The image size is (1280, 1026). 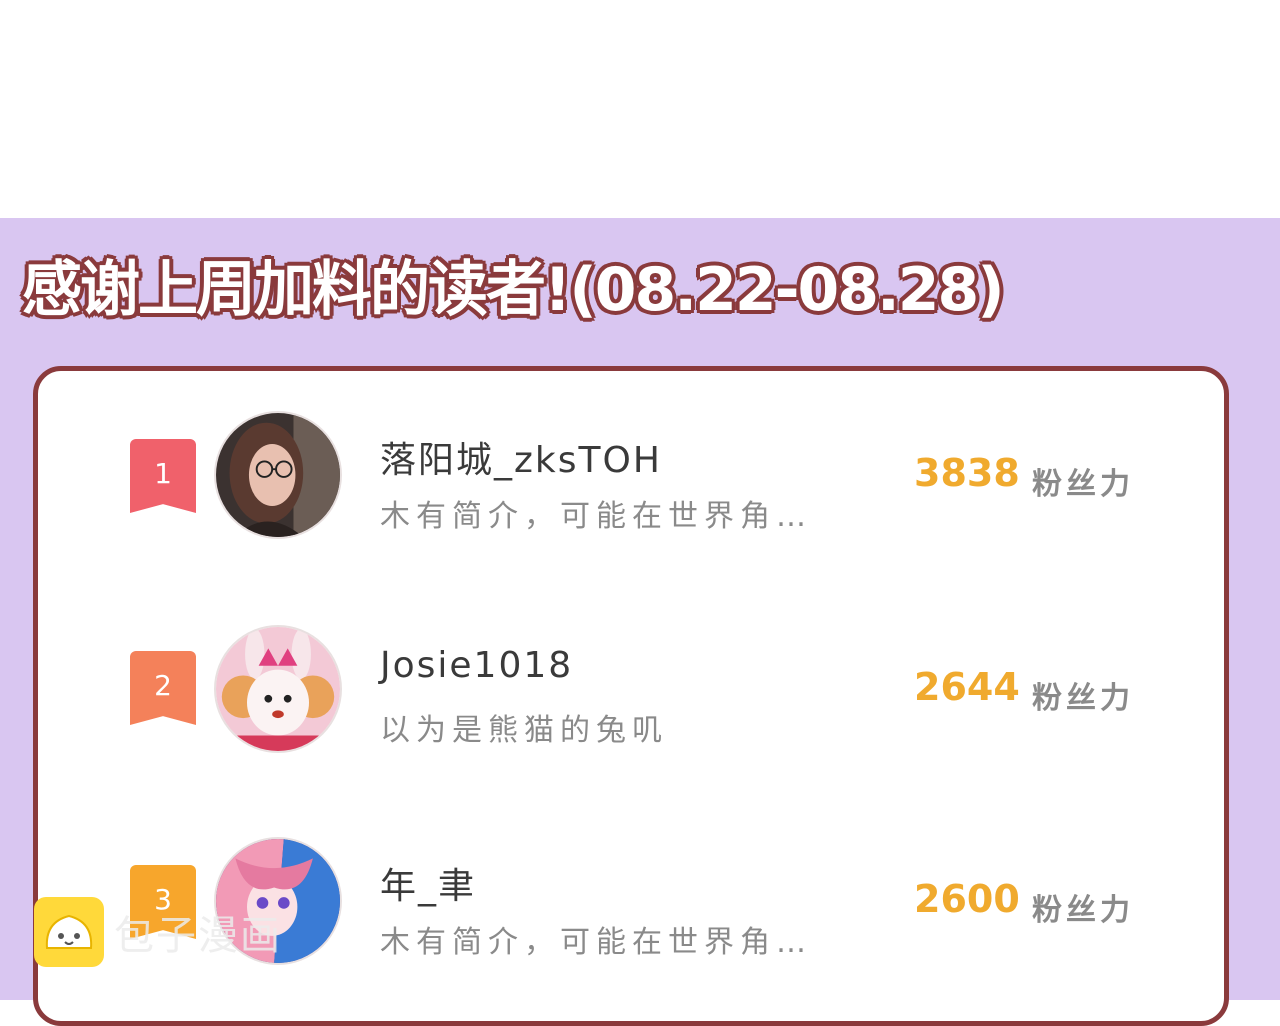 I want to click on rank-badge: 2, so click(x=163, y=688).